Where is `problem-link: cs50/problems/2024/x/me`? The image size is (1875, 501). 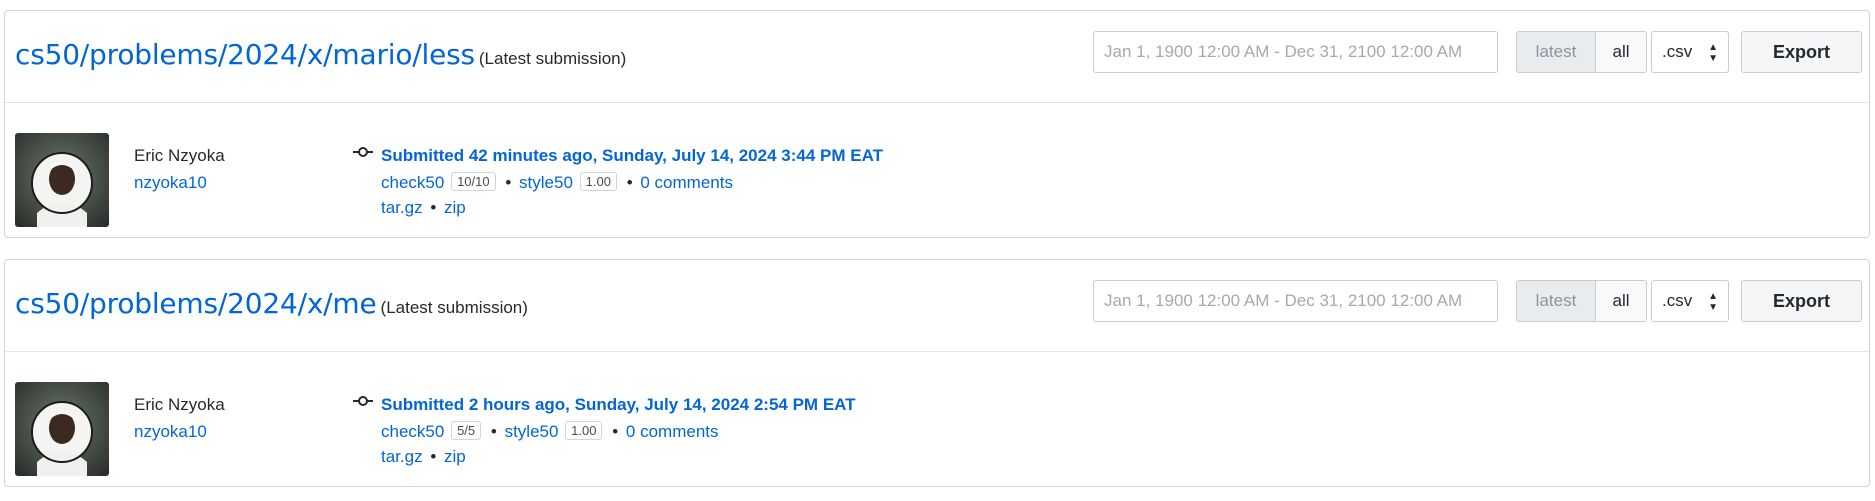 problem-link: cs50/problems/2024/x/me is located at coordinates (196, 303).